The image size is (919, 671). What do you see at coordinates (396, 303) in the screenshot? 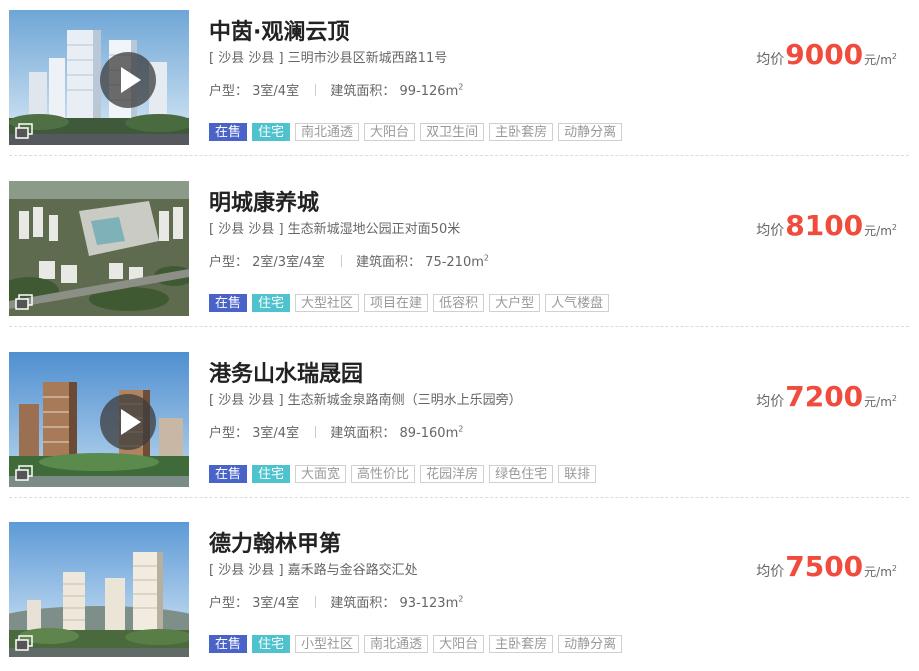
I see `feature-tag: 项目在建` at bounding box center [396, 303].